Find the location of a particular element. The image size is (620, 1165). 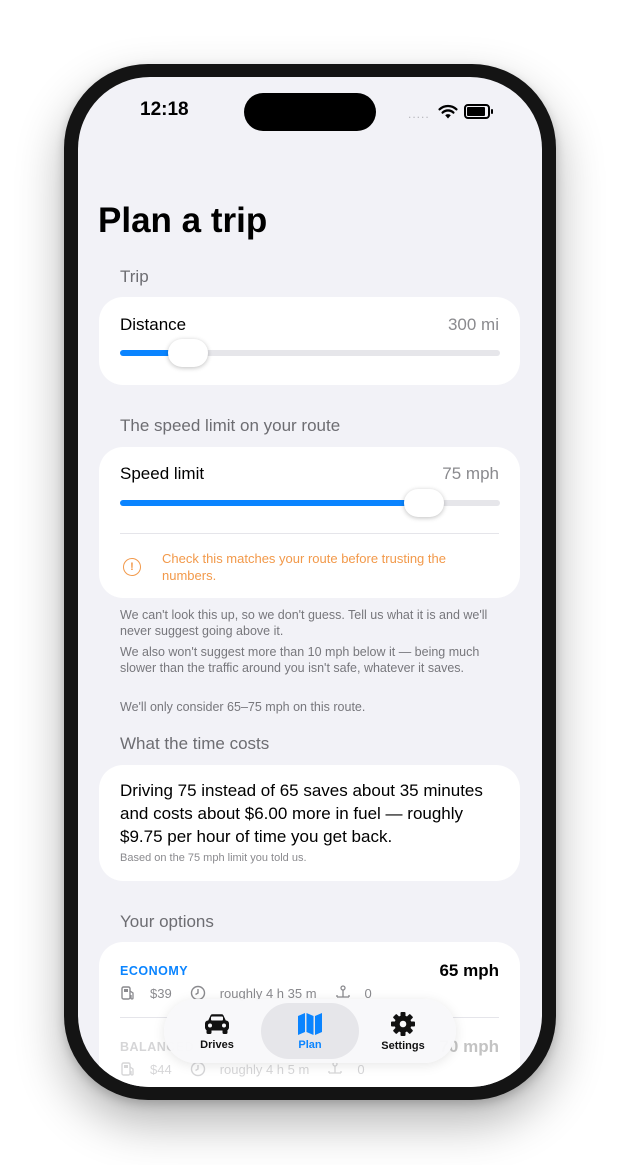

status-time: 12:18 is located at coordinates (164, 109).